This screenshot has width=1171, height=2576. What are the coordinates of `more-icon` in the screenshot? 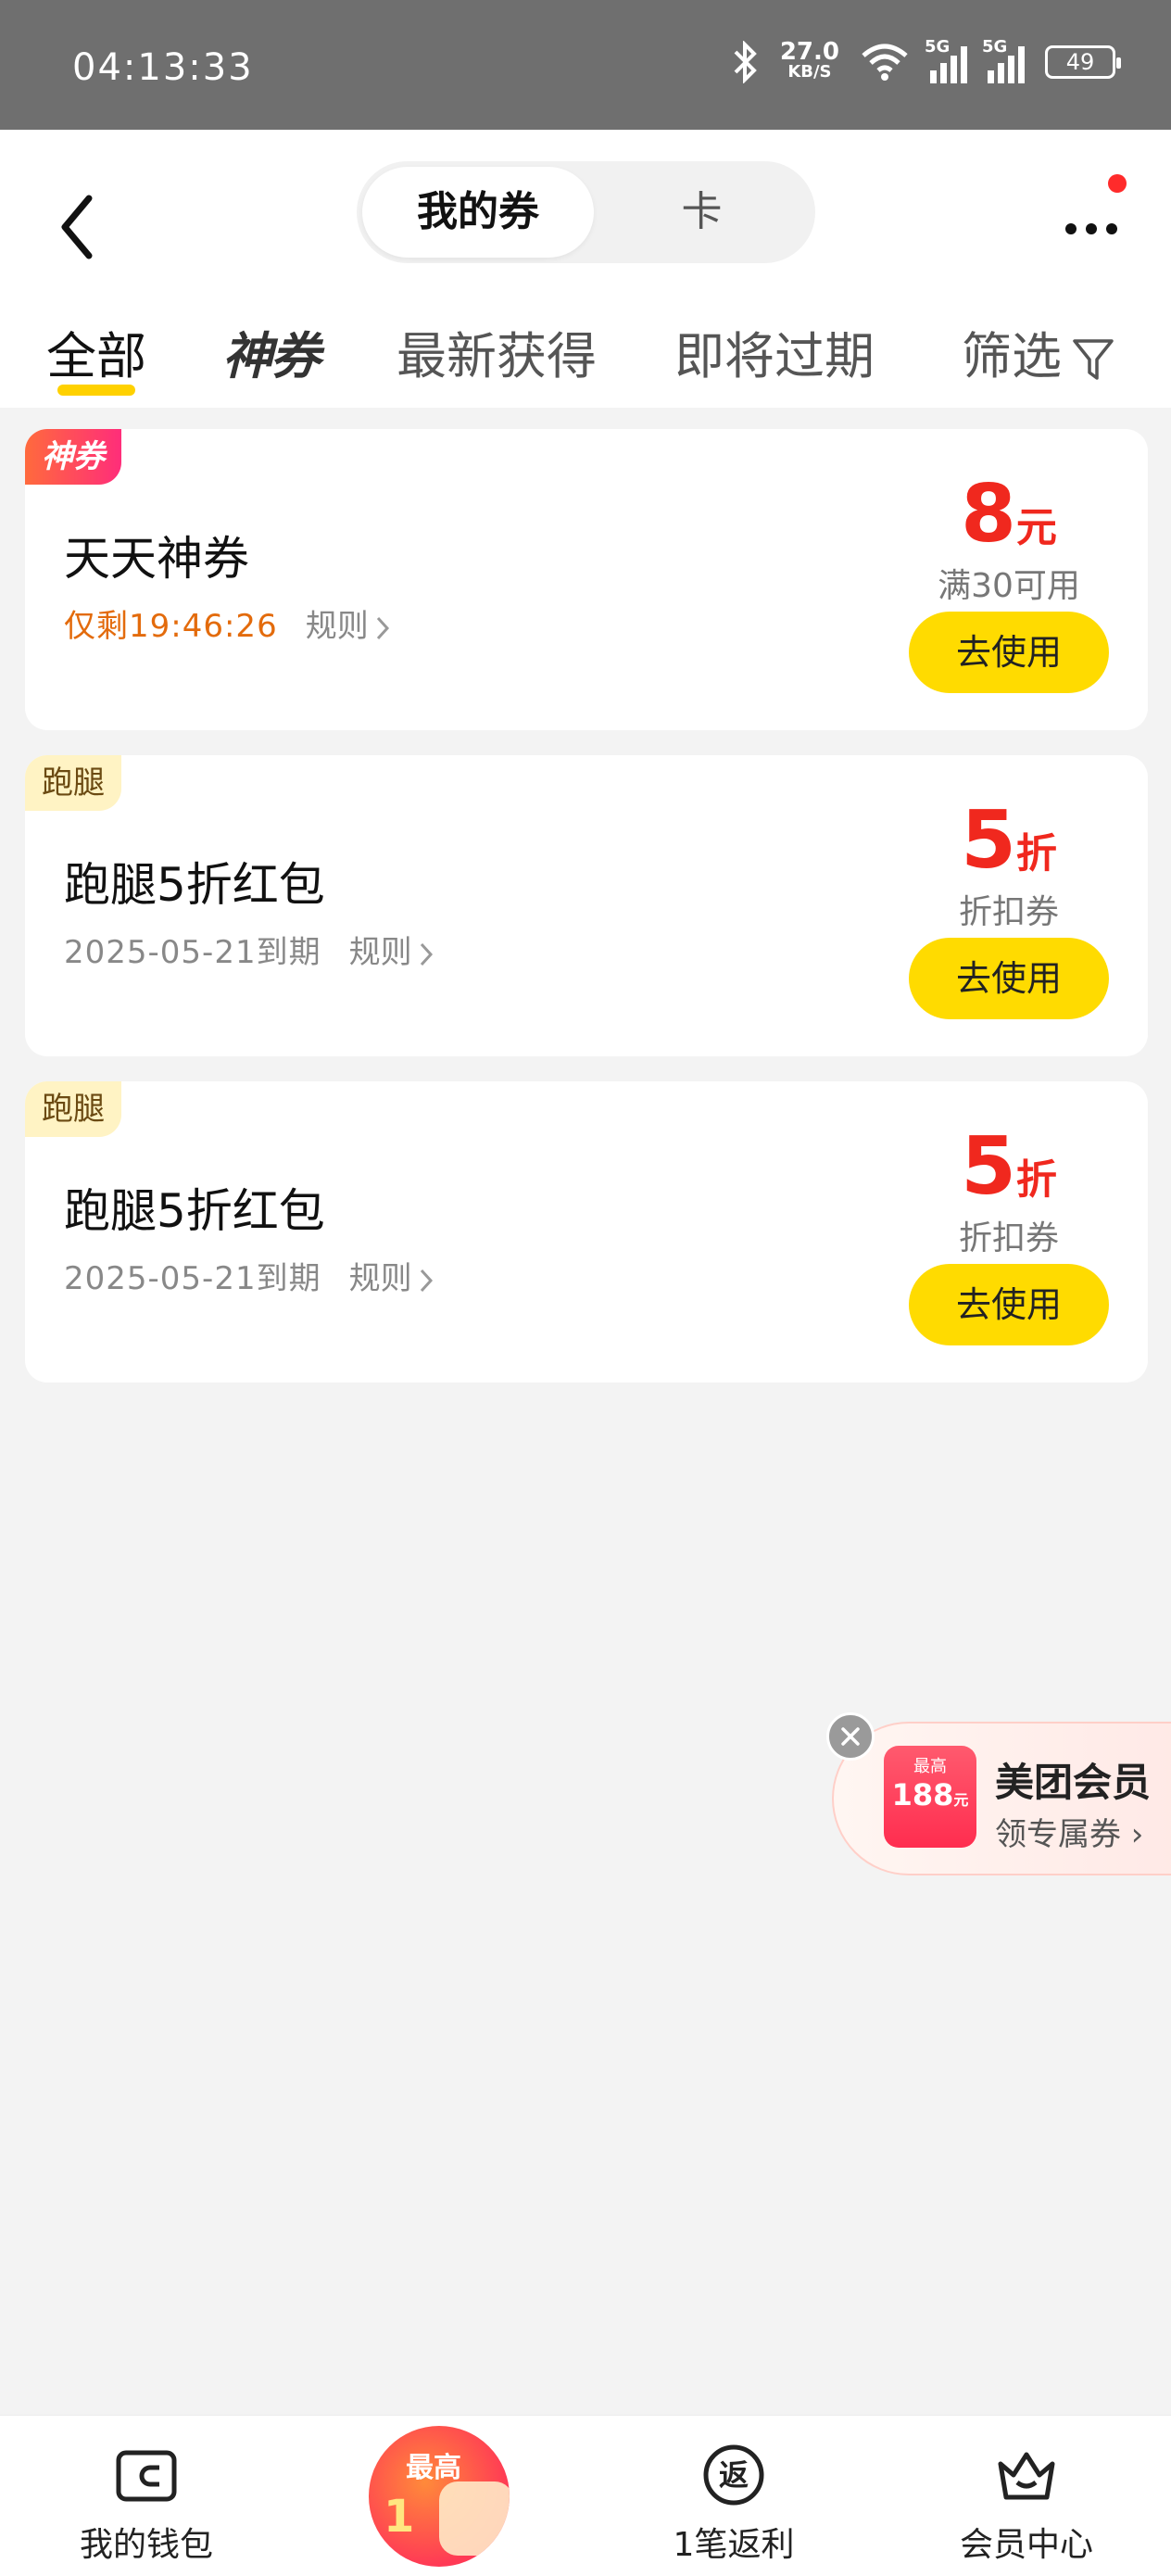 It's located at (1093, 227).